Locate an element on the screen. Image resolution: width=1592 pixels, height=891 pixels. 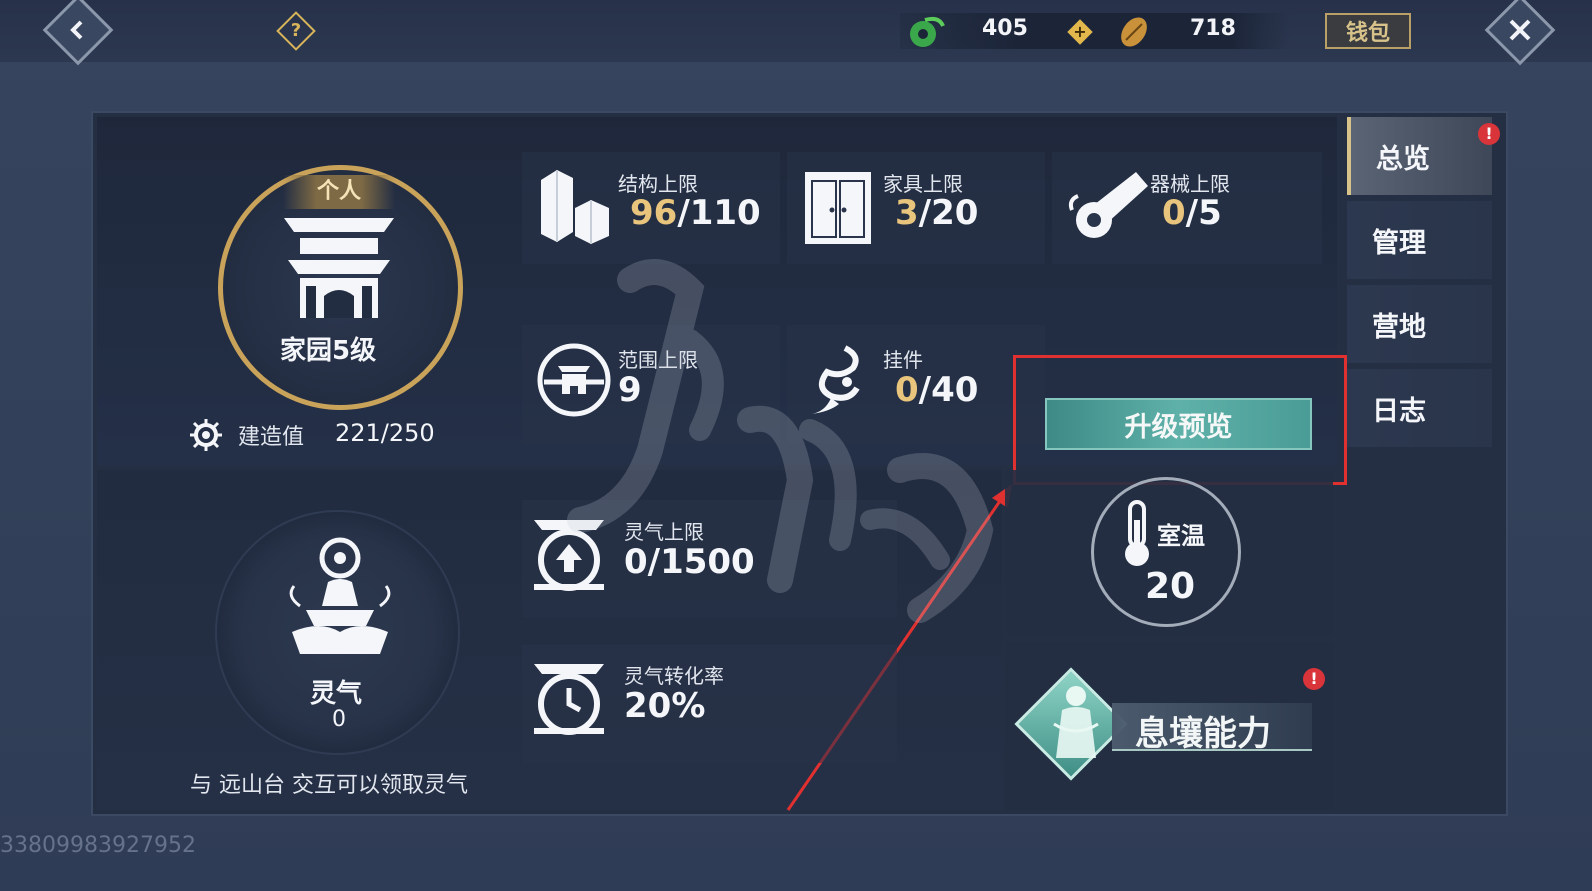
coin-icon is located at coordinates (1134, 32).